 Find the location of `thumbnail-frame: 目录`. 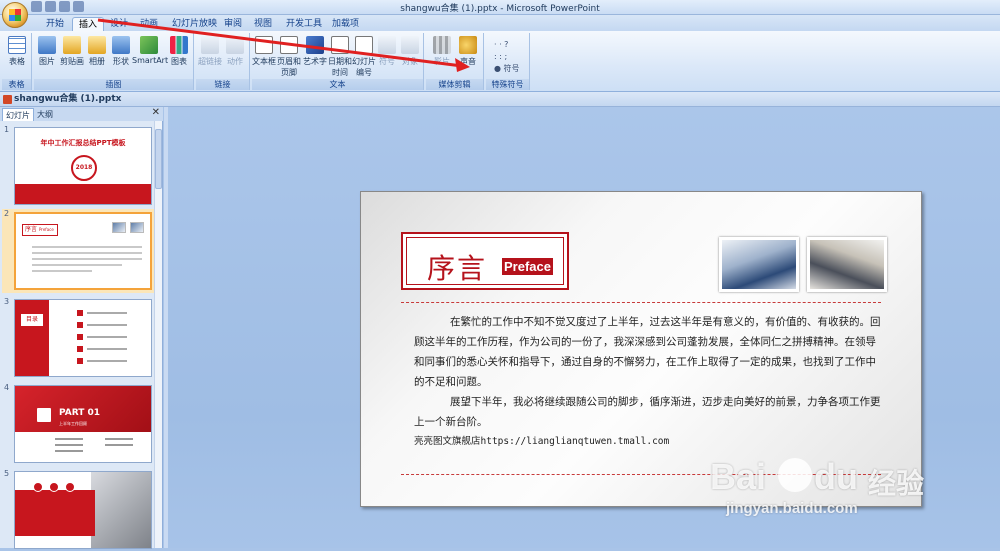

thumbnail-frame: 目录 is located at coordinates (83, 338).